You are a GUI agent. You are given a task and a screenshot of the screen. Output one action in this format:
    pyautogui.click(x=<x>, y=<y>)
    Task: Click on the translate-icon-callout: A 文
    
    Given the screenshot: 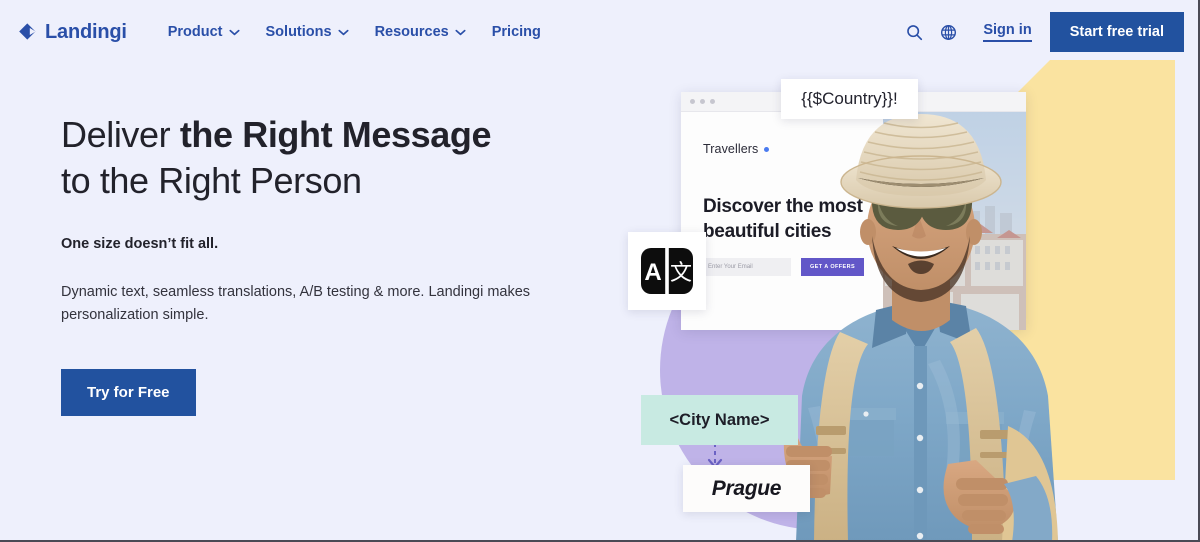 What is the action you would take?
    pyautogui.click(x=667, y=271)
    